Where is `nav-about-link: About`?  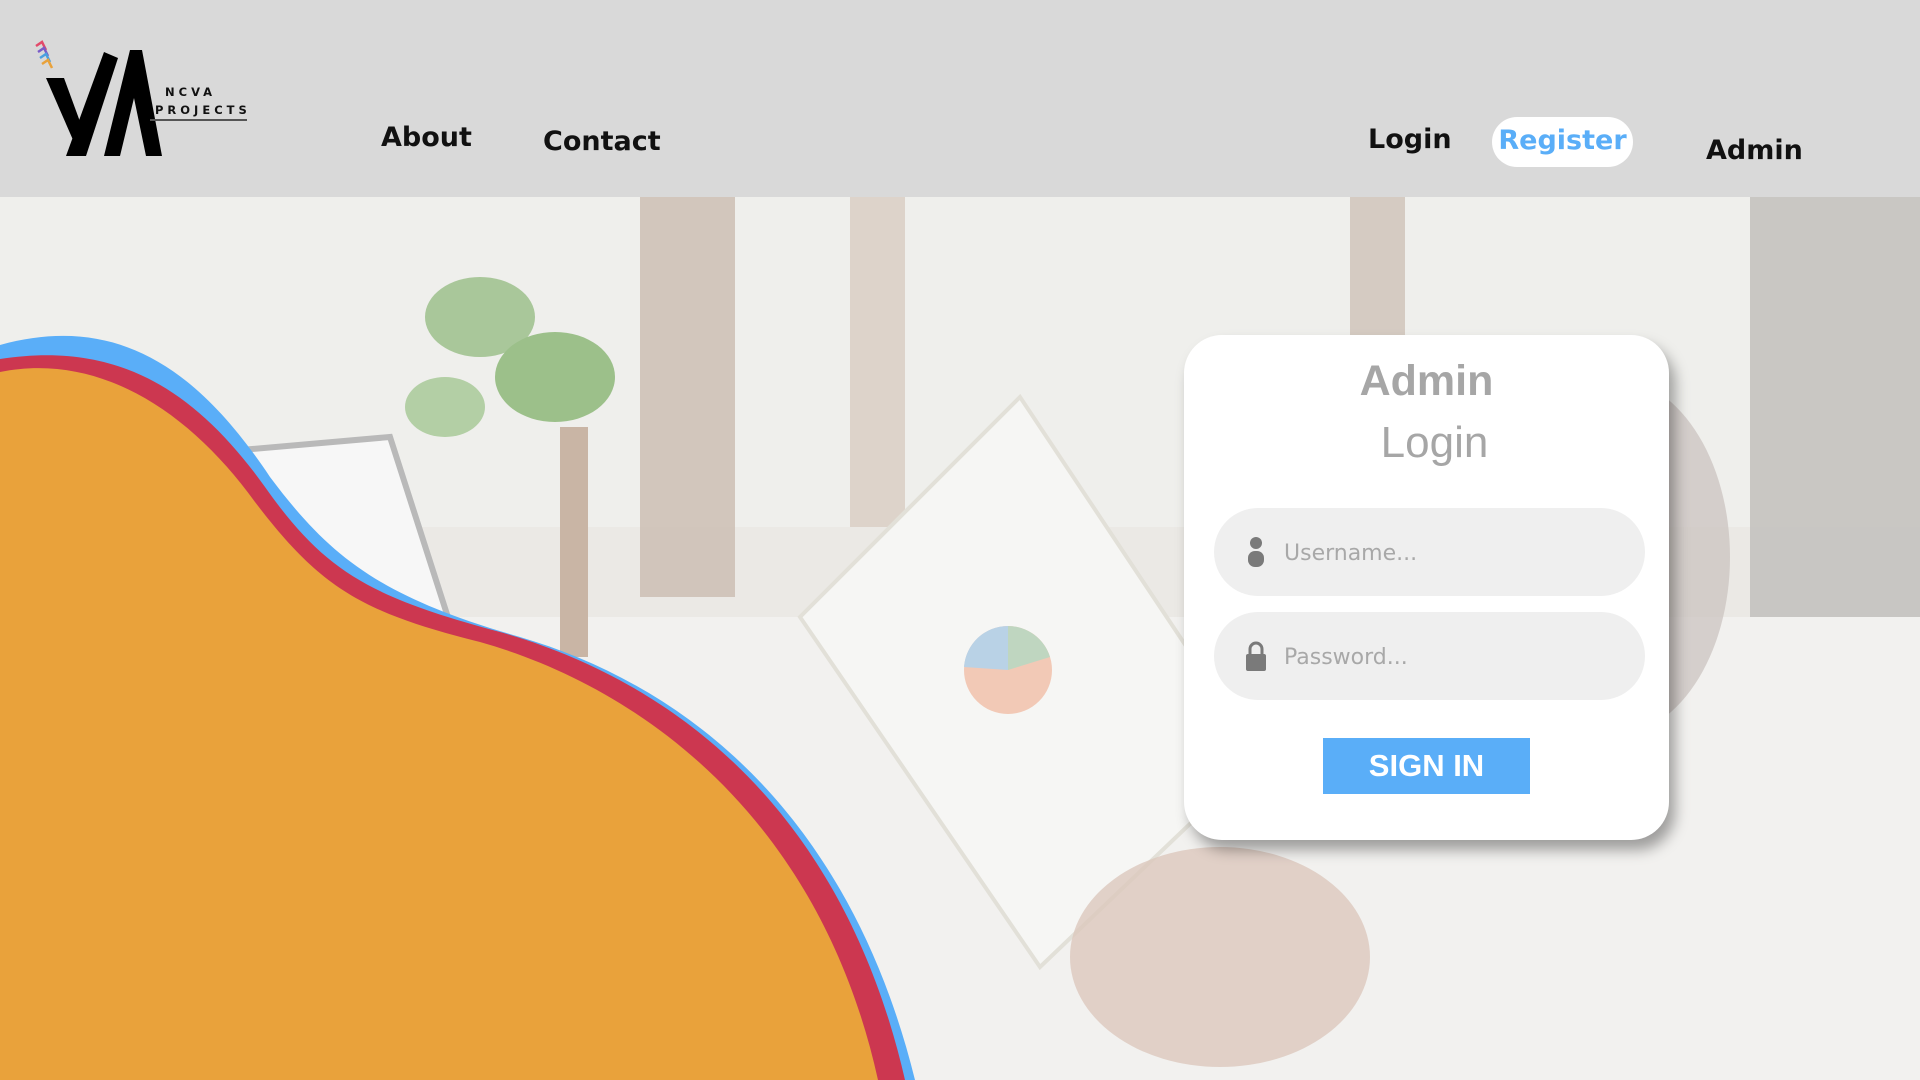
nav-about-link: About is located at coordinates (426, 137).